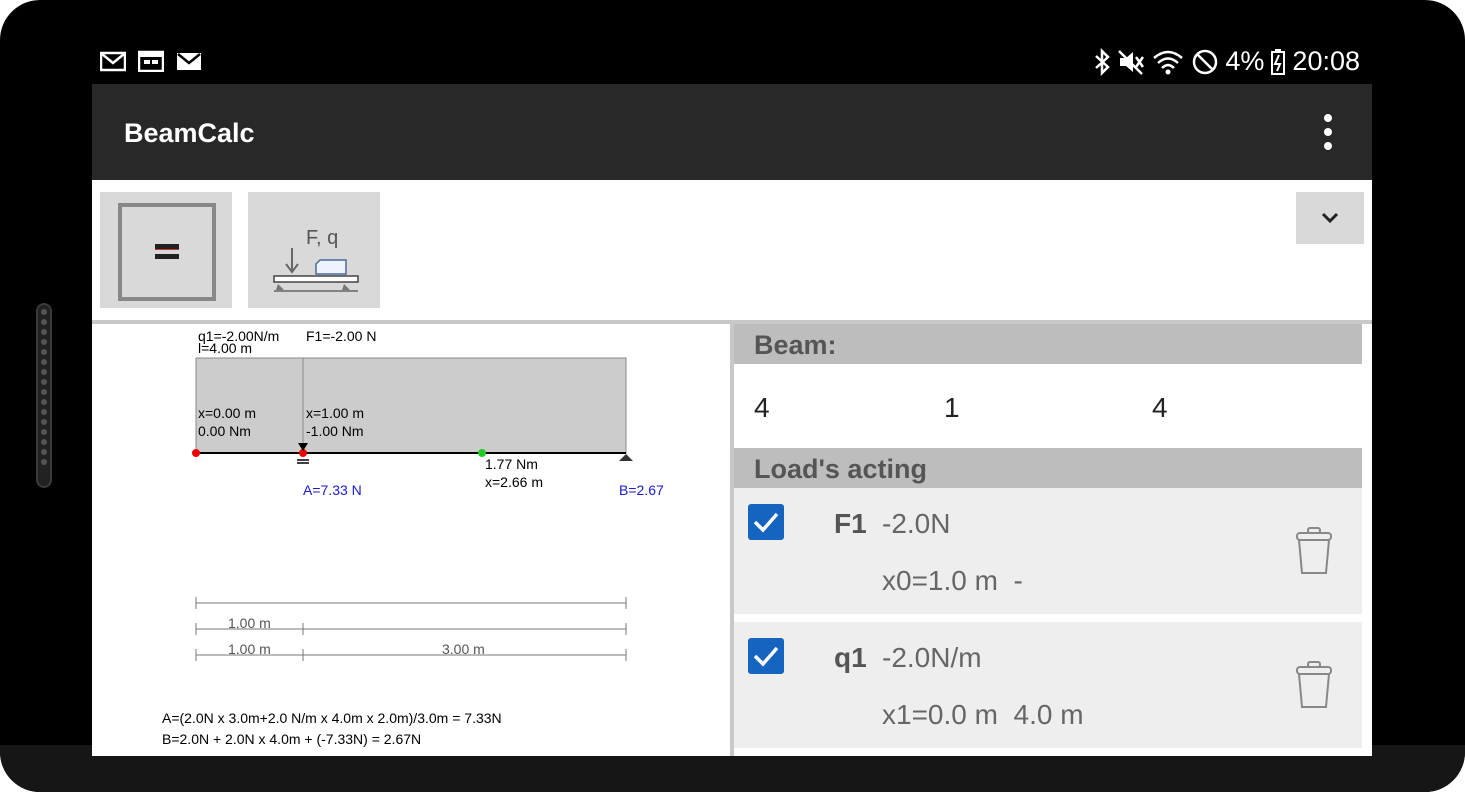 Image resolution: width=1465 pixels, height=792 pixels. I want to click on mute-icon, so click(1131, 62).